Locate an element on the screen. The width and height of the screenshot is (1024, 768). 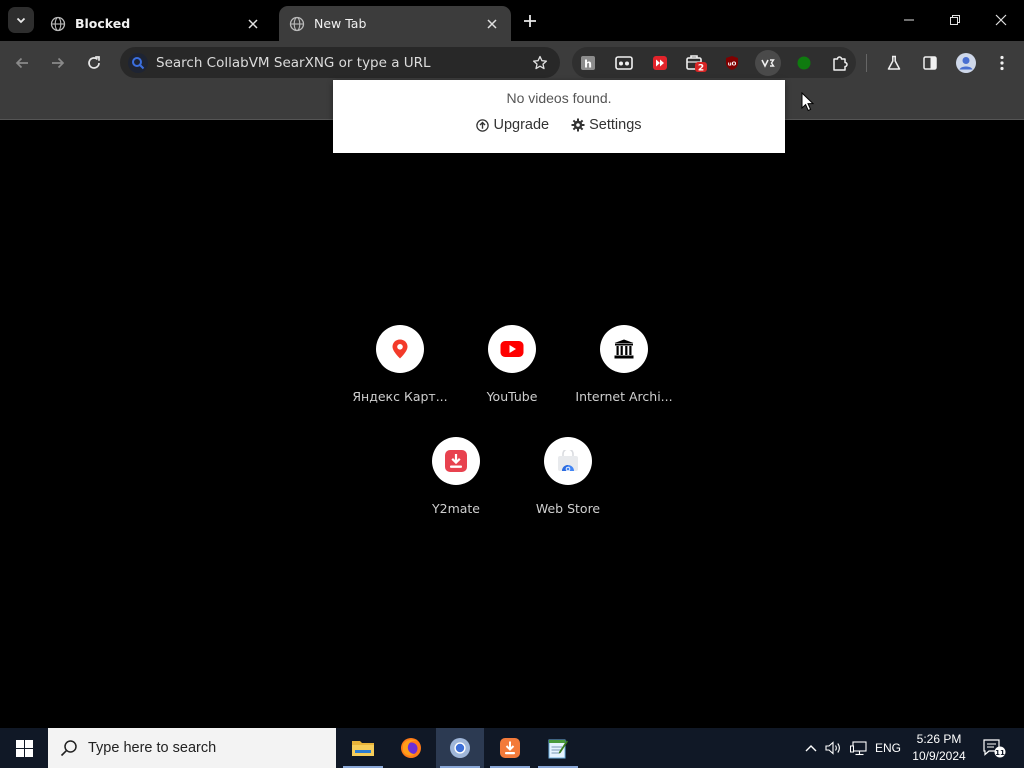
green-dot-extension-icon is located at coordinates (804, 63).